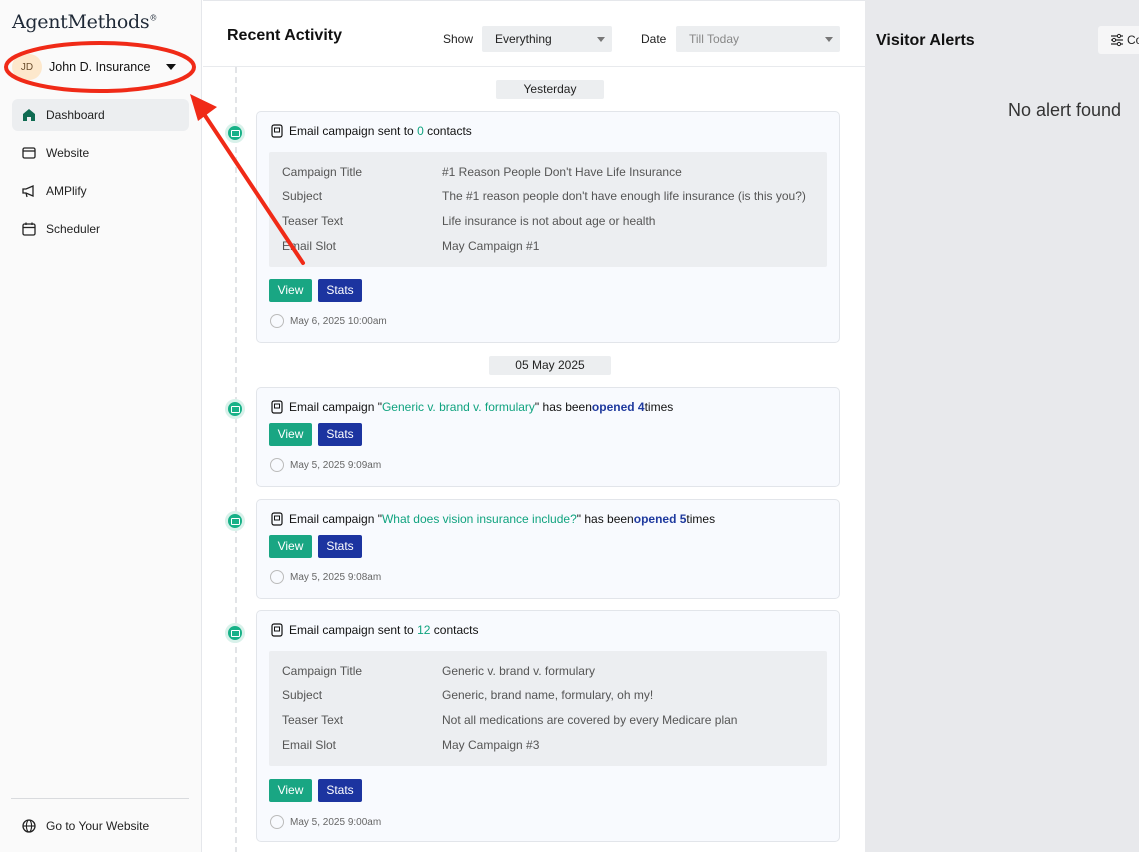  What do you see at coordinates (758, 39) in the screenshot?
I see `date-filter-select: Till Today` at bounding box center [758, 39].